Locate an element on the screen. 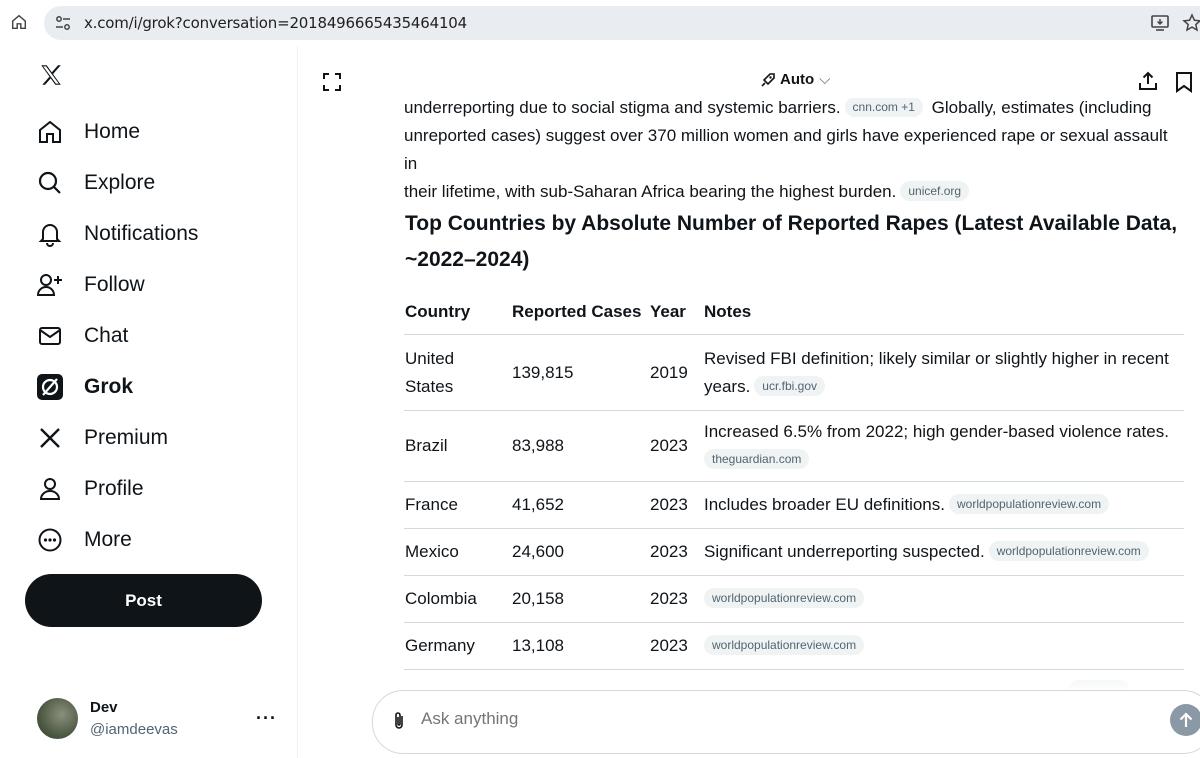 This screenshot has height=758, width=1200. source-chip: cnn.com +1 is located at coordinates (883, 107).